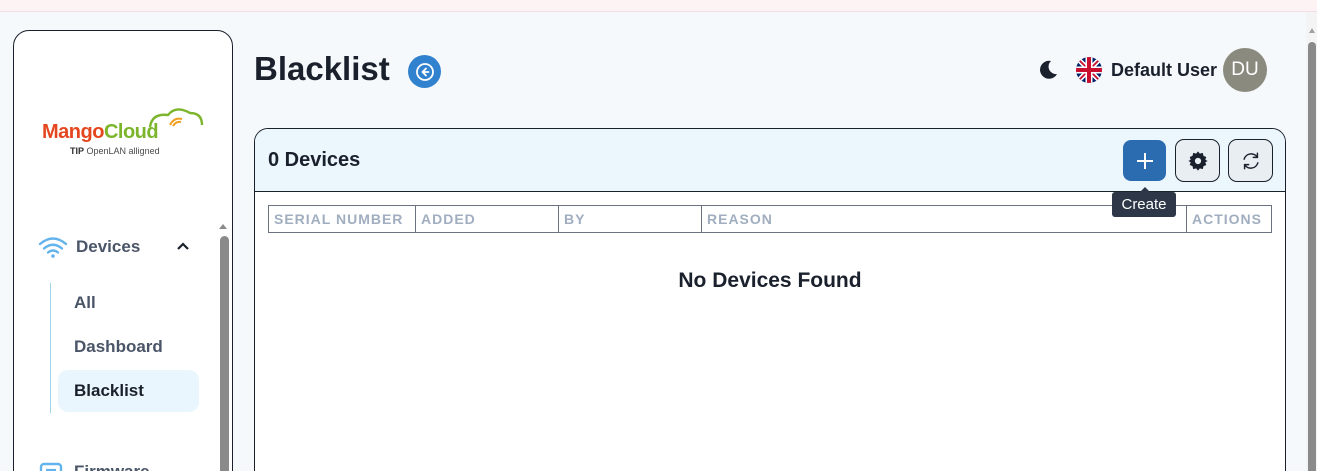  Describe the element at coordinates (342, 219) in the screenshot. I see `column-header-serial-number: SERIAL NUMBER` at that location.